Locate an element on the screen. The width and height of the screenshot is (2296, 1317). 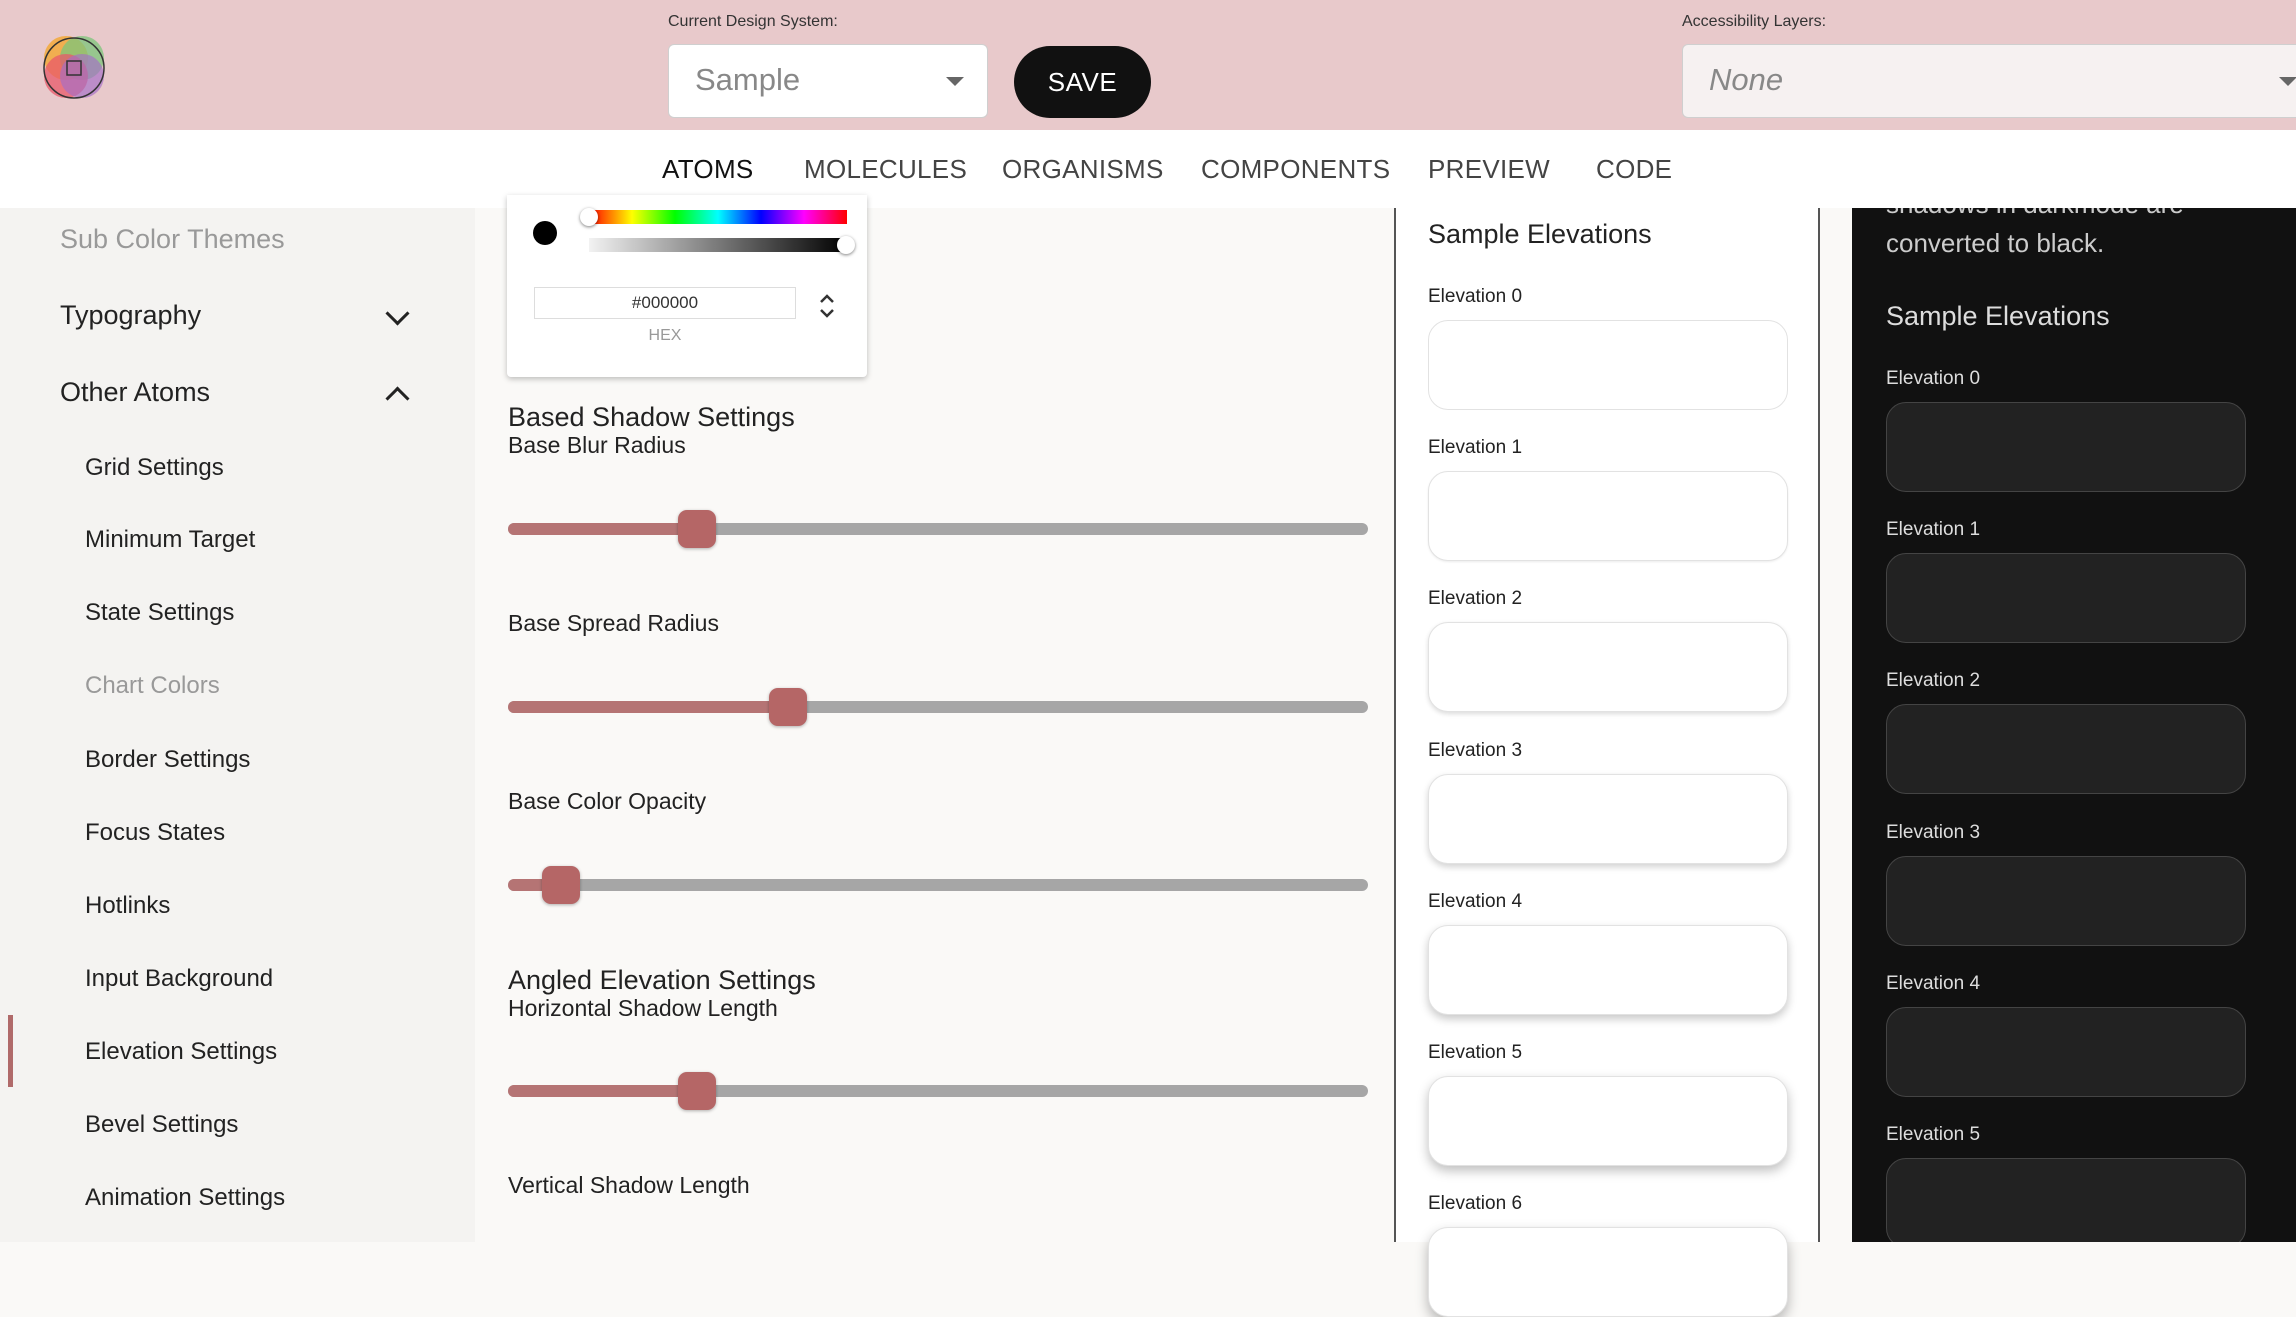
sidebar-item-hotlinks: Hotlinks is located at coordinates (127, 906).